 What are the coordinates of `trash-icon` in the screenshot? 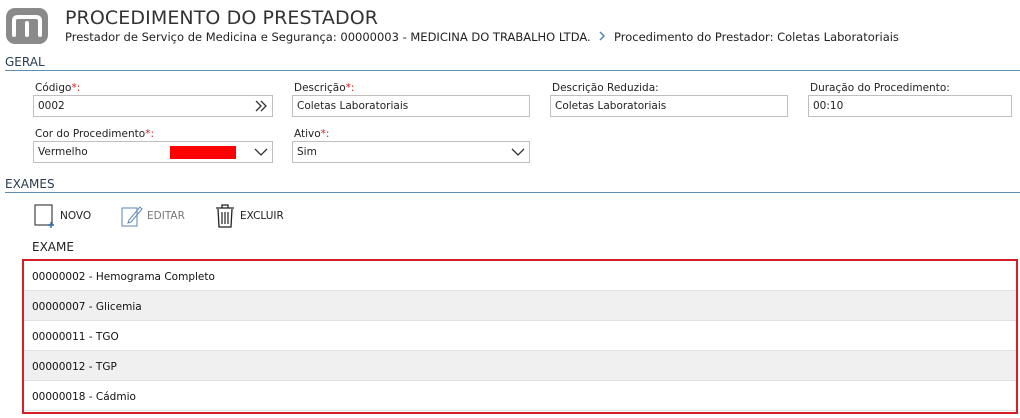 It's located at (225, 216).